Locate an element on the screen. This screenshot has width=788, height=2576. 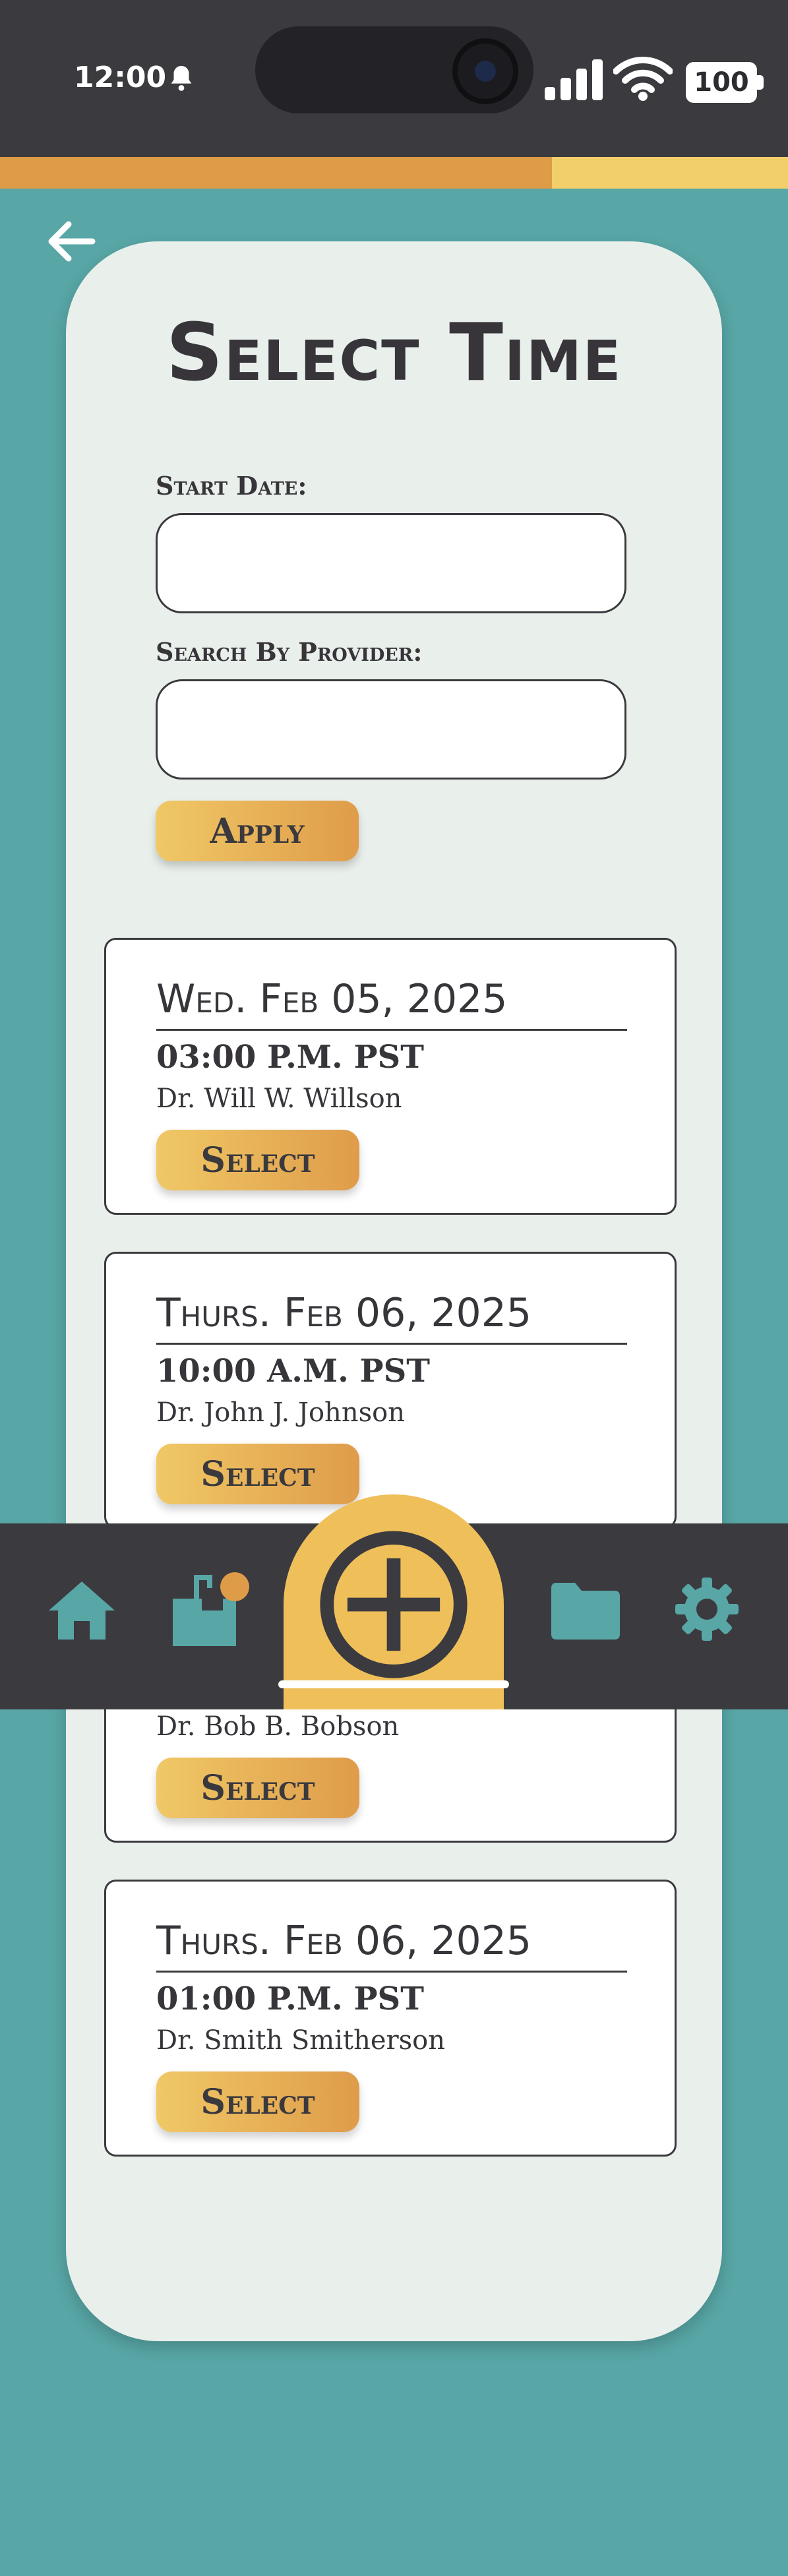
status-bar: 12:00 100 is located at coordinates (394, 78).